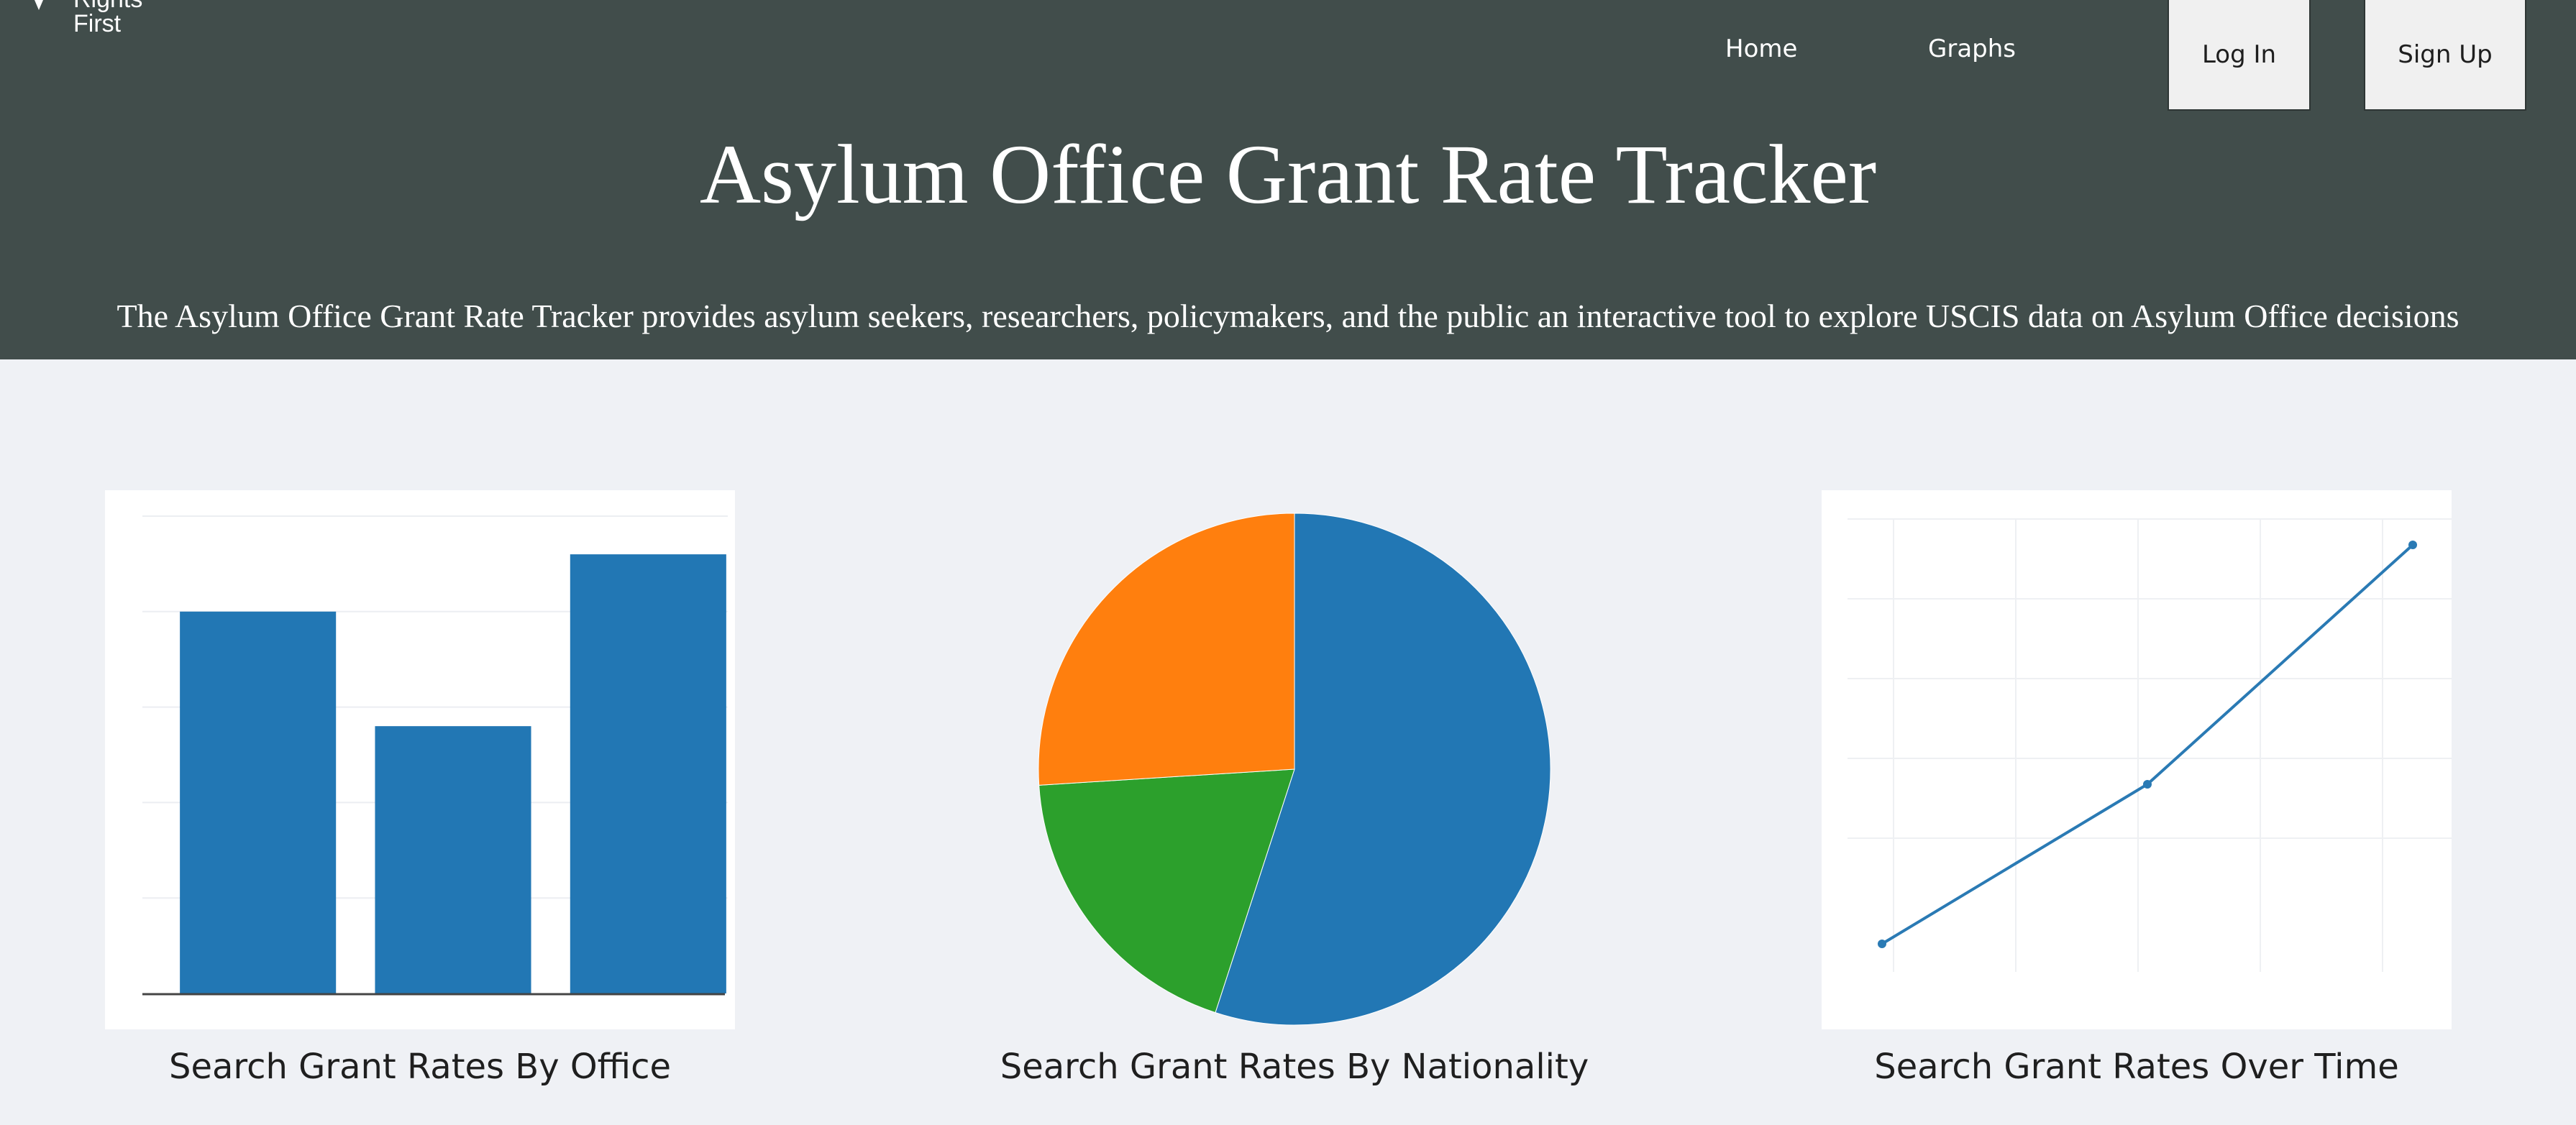 The image size is (2576, 1125). Describe the element at coordinates (1288, 174) in the screenshot. I see `page-title: Asylum Office Grant Rate Tracker` at that location.